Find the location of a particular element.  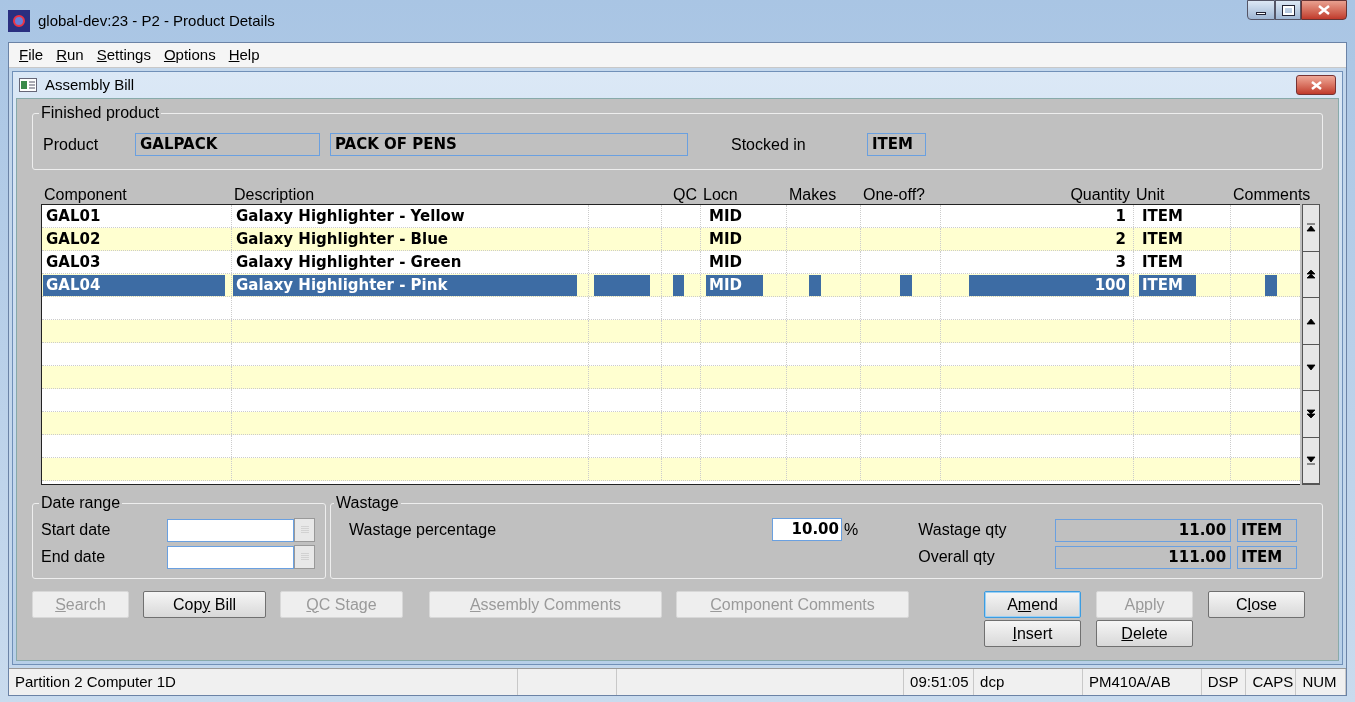

end-date-field is located at coordinates (230, 557).